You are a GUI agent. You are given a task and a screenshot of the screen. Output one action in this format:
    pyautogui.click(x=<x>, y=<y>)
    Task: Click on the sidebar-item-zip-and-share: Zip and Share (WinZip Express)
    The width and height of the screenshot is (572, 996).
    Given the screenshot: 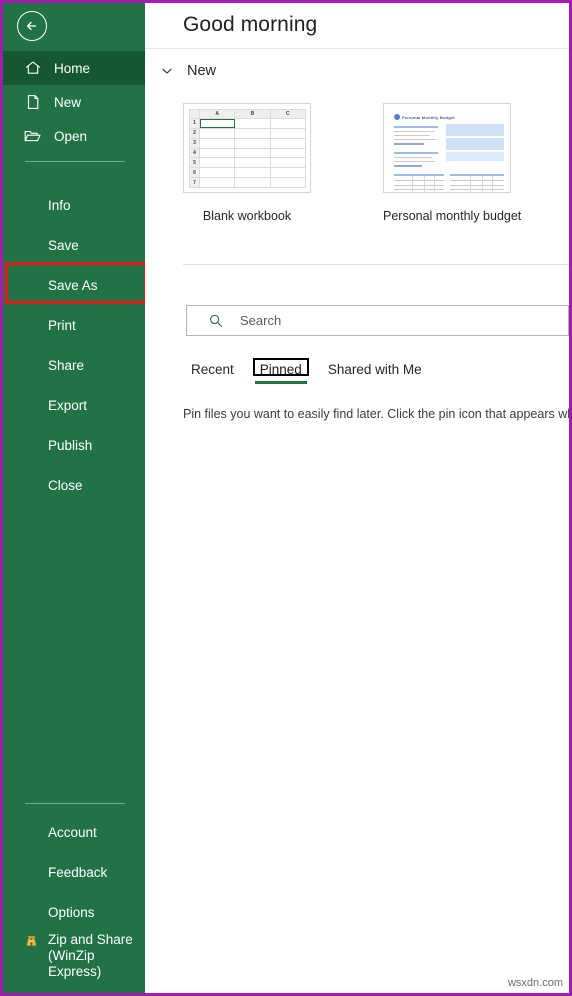 What is the action you would take?
    pyautogui.click(x=74, y=956)
    